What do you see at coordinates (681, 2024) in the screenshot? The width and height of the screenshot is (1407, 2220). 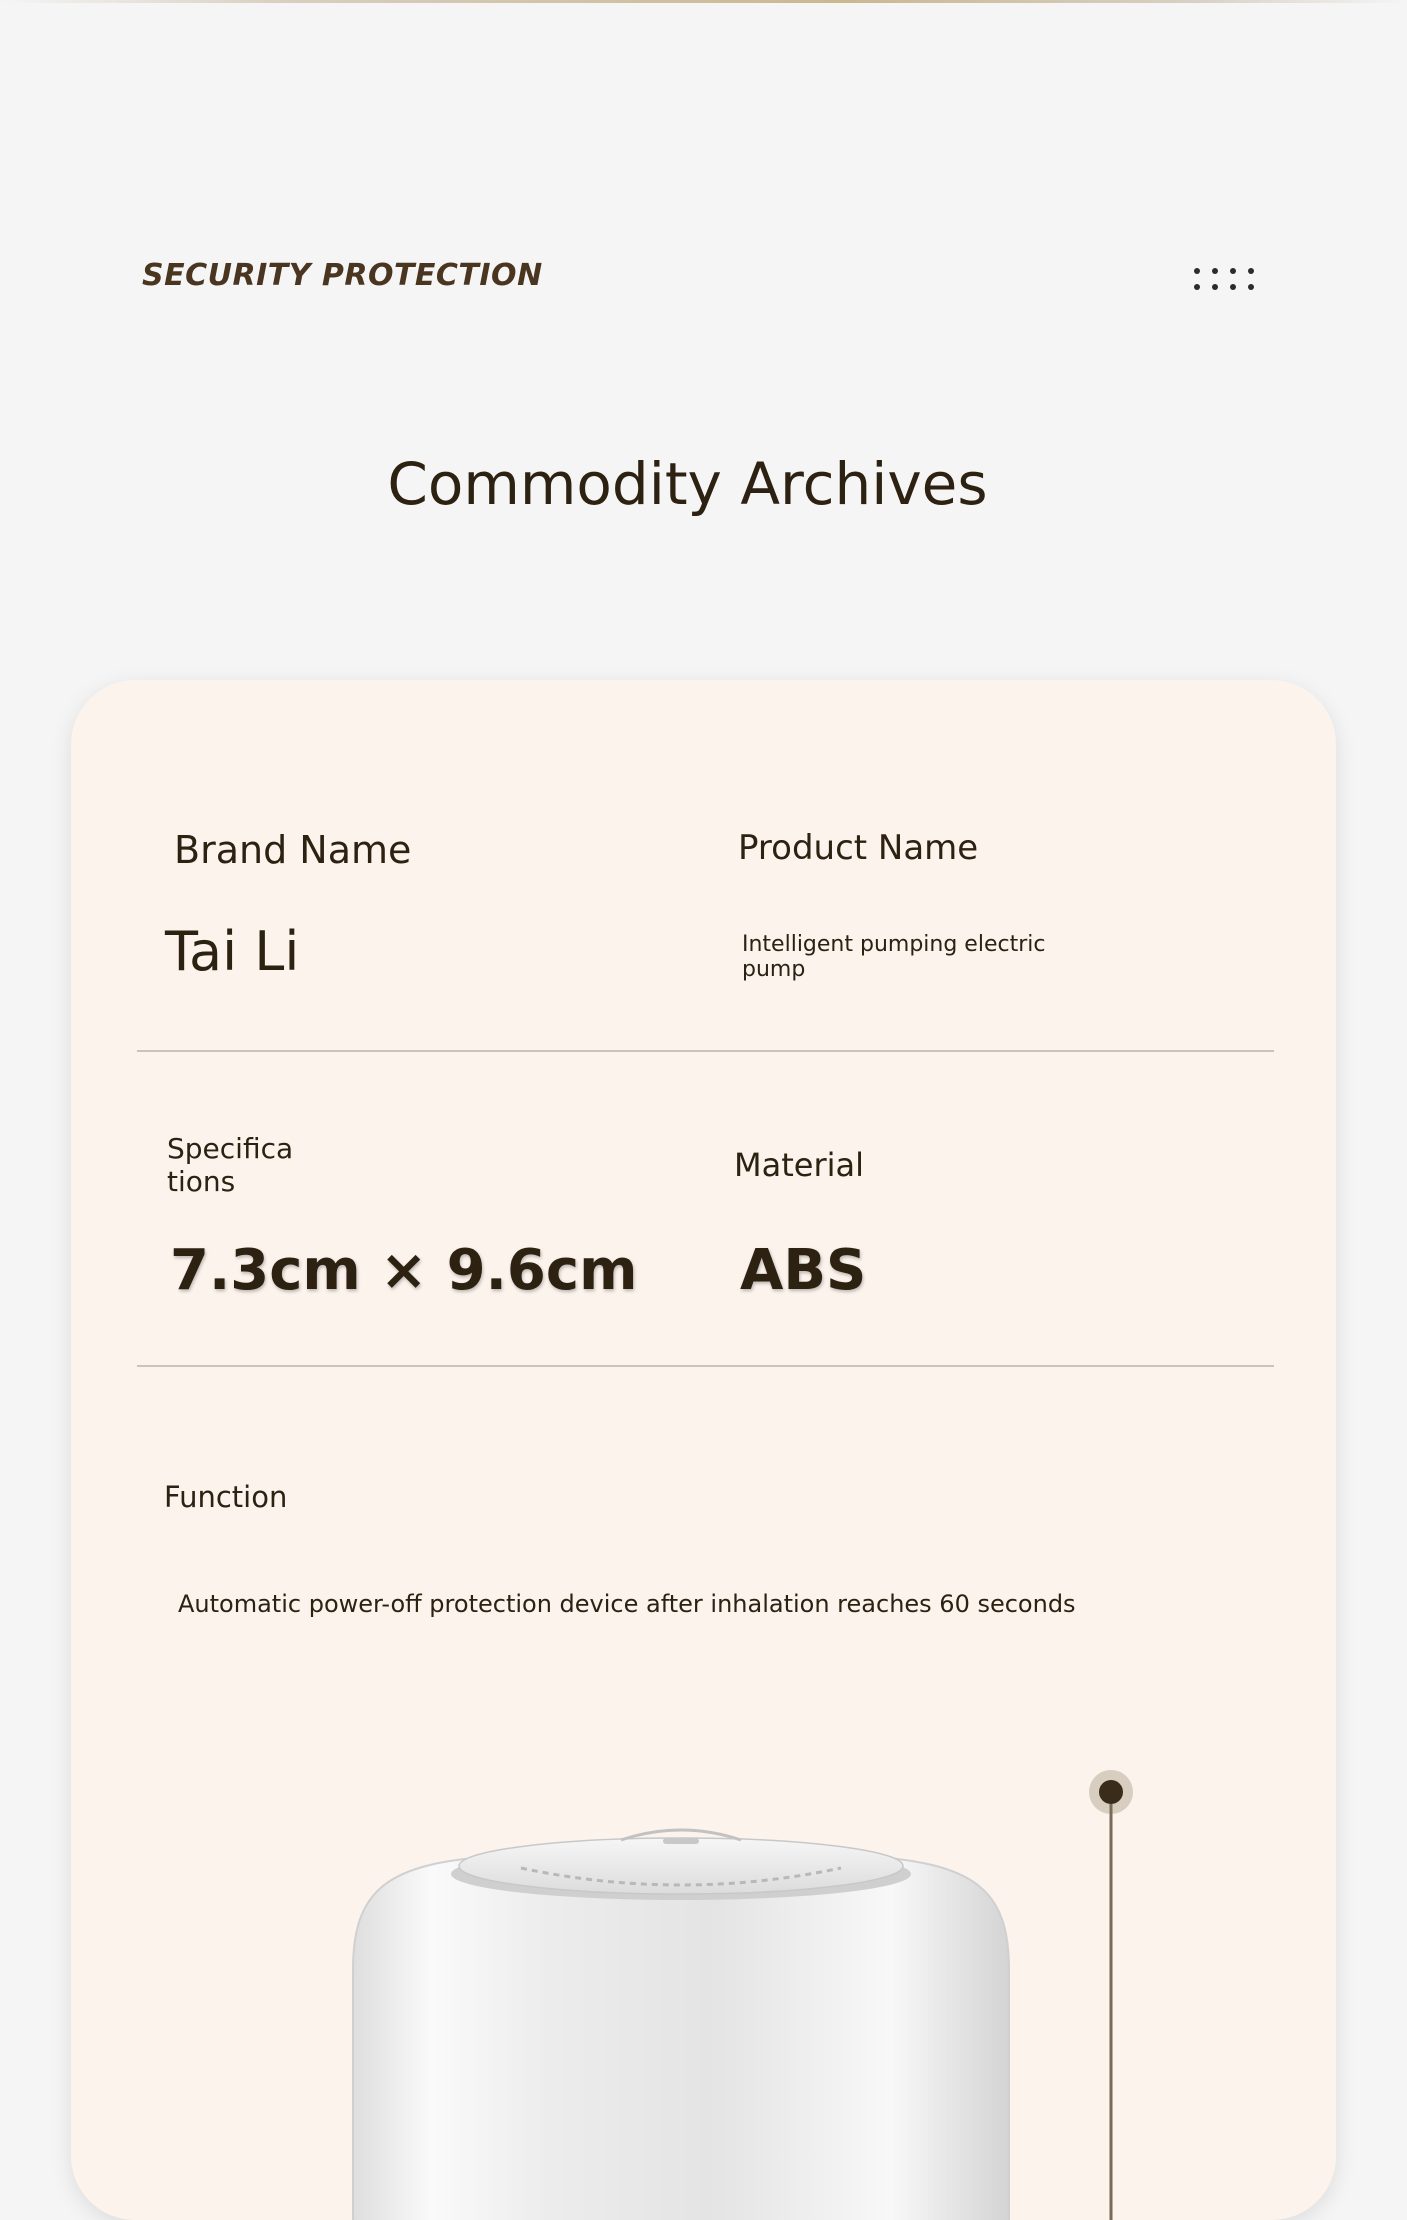 I see `product-image` at bounding box center [681, 2024].